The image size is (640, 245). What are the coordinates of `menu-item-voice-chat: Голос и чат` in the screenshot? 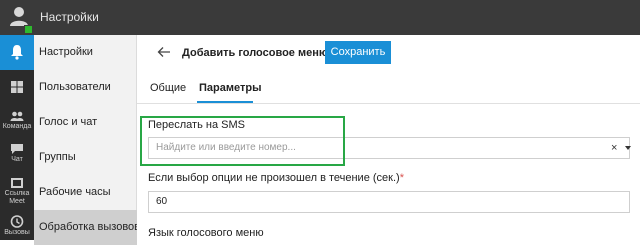 It's located at (85, 122).